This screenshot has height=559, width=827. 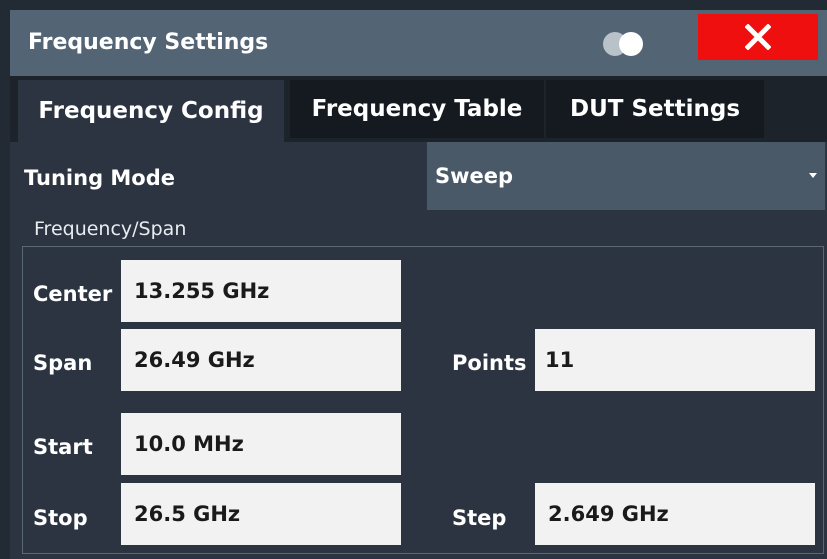 What do you see at coordinates (261, 514) in the screenshot?
I see `stop-frequency-field: 26.5 GHz` at bounding box center [261, 514].